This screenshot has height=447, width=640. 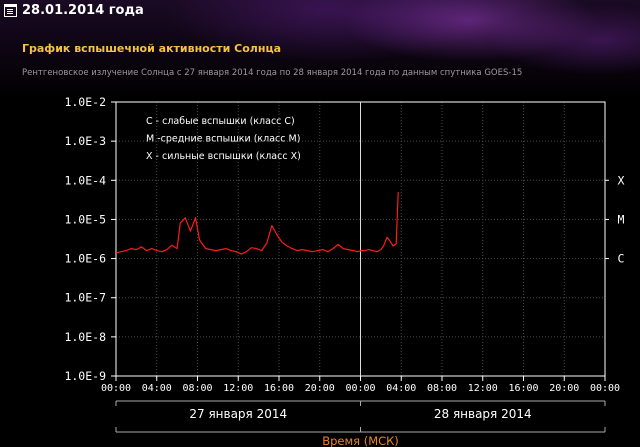 What do you see at coordinates (85, 102) in the screenshot?
I see `y-tick-label: 1.0E-2` at bounding box center [85, 102].